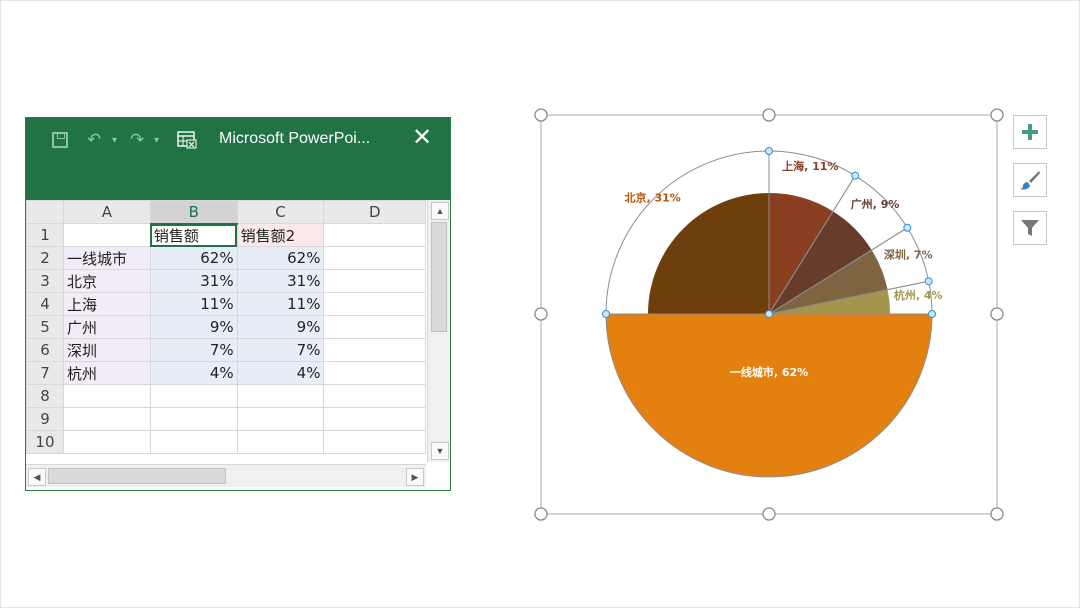  What do you see at coordinates (769, 372) in the screenshot?
I see `data-label-0: 一线城市, 62%` at bounding box center [769, 372].